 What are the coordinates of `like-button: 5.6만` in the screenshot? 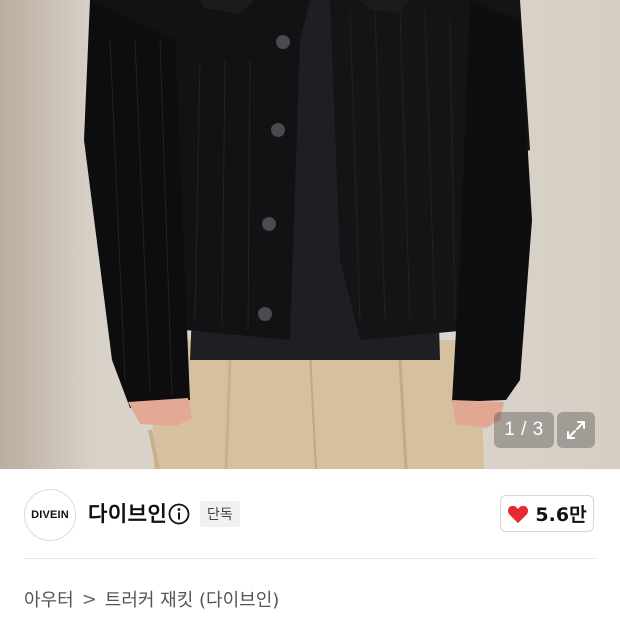 It's located at (547, 513).